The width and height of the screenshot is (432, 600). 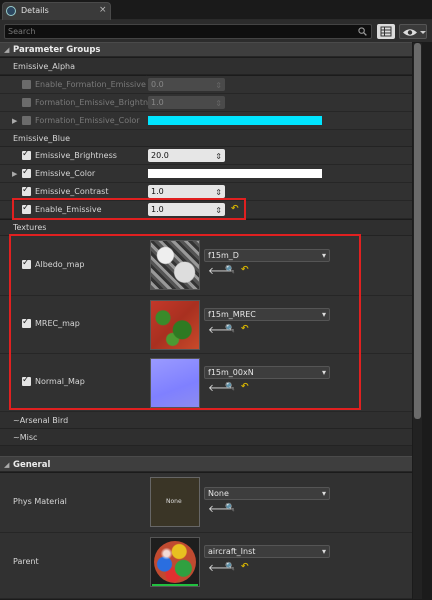 I want to click on prop-enable-formation-emissive: Enable_Formation_Emissive 0.0 ⇕, so click(x=206, y=85).